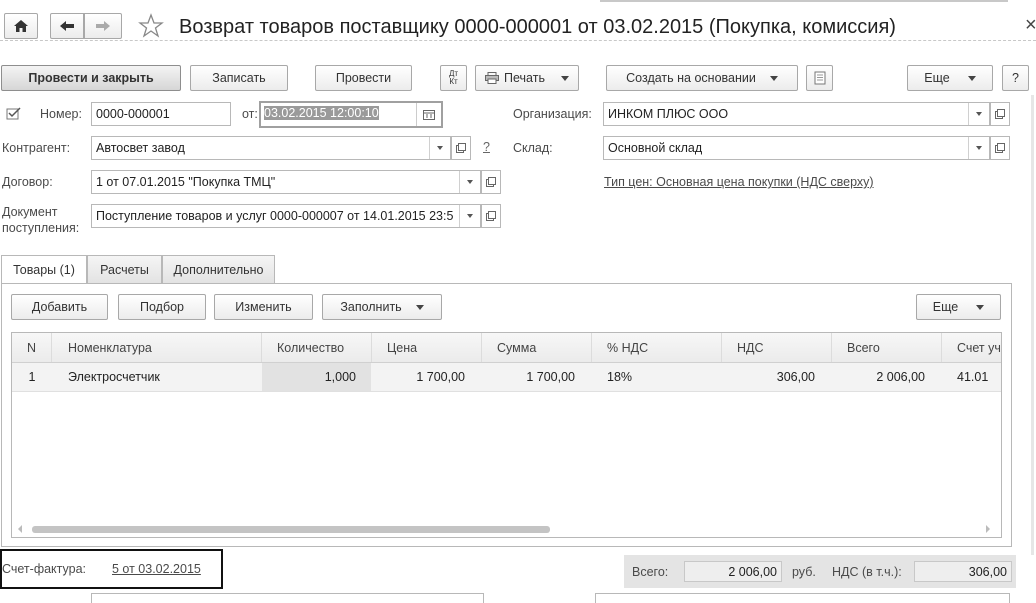 Image resolution: width=1036 pixels, height=603 pixels. I want to click on cell-n: 1, so click(32, 377).